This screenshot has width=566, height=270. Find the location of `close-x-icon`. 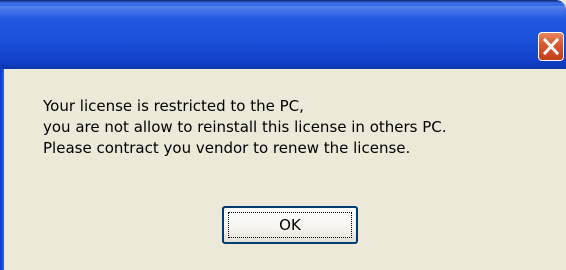

close-x-icon is located at coordinates (551, 46).